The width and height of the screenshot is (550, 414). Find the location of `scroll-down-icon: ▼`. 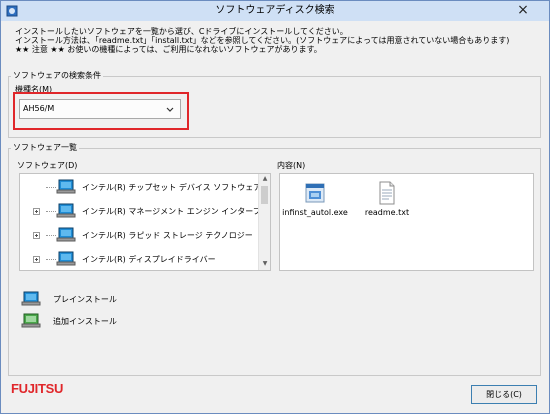

scroll-down-icon: ▼ is located at coordinates (265, 264).